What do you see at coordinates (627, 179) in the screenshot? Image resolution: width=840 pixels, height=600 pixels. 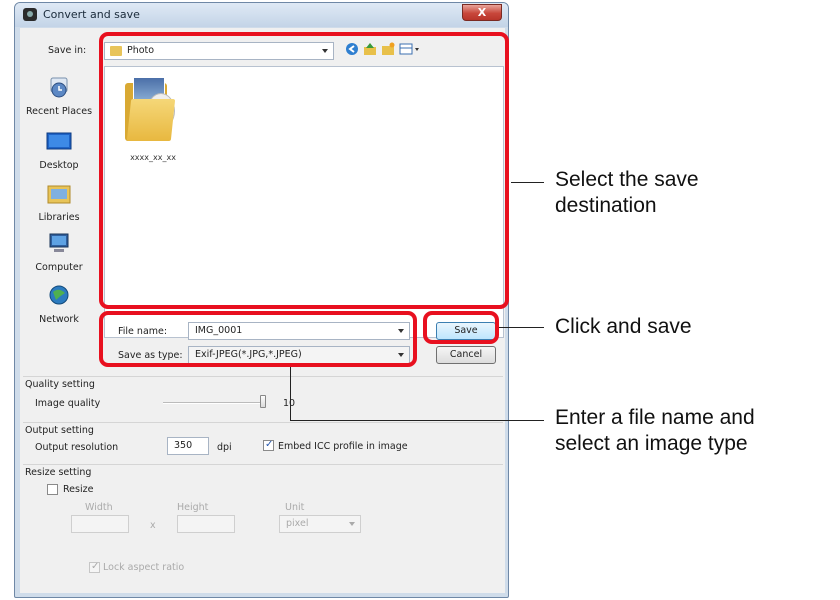 I see `callout-line-1: Select the save` at bounding box center [627, 179].